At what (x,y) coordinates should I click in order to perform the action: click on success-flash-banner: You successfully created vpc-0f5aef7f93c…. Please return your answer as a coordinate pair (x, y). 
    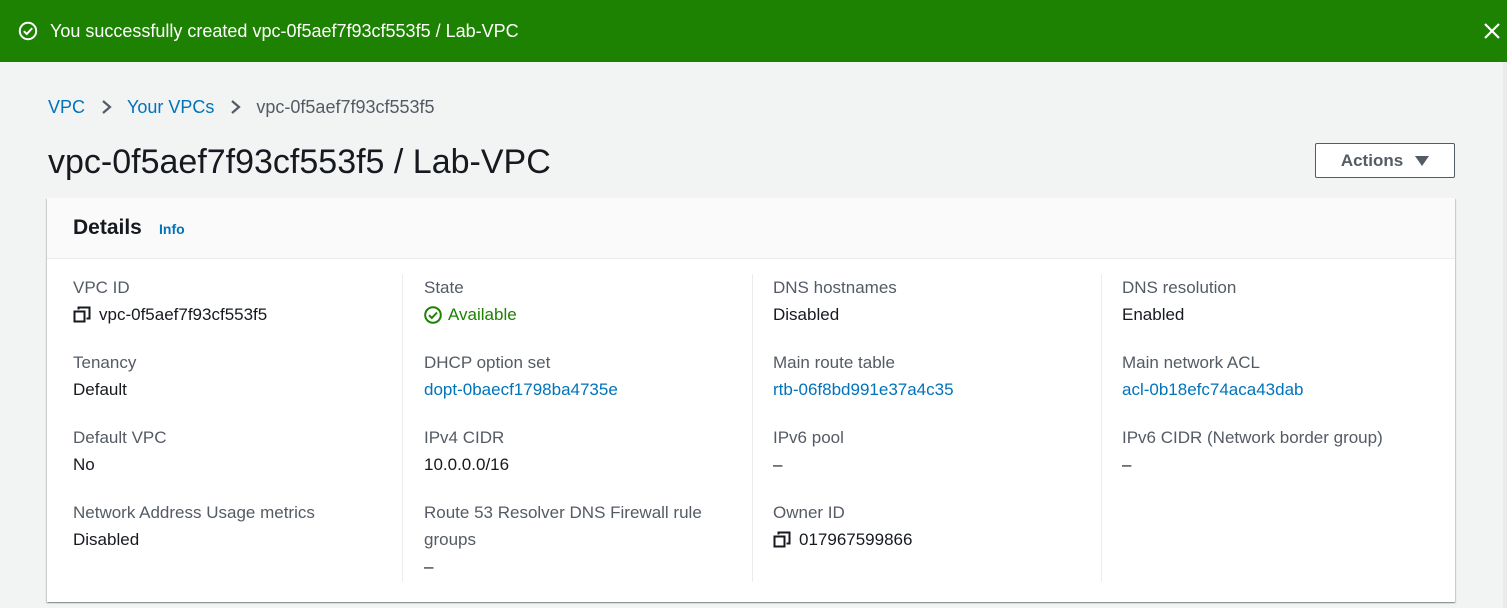
    Looking at the image, I should click on (753, 31).